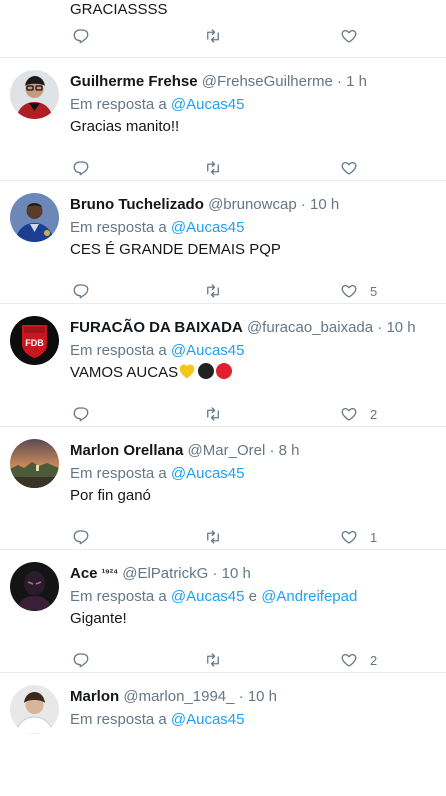 Image resolution: width=446 pixels, height=796 pixels. I want to click on like-button: 1, so click(358, 537).